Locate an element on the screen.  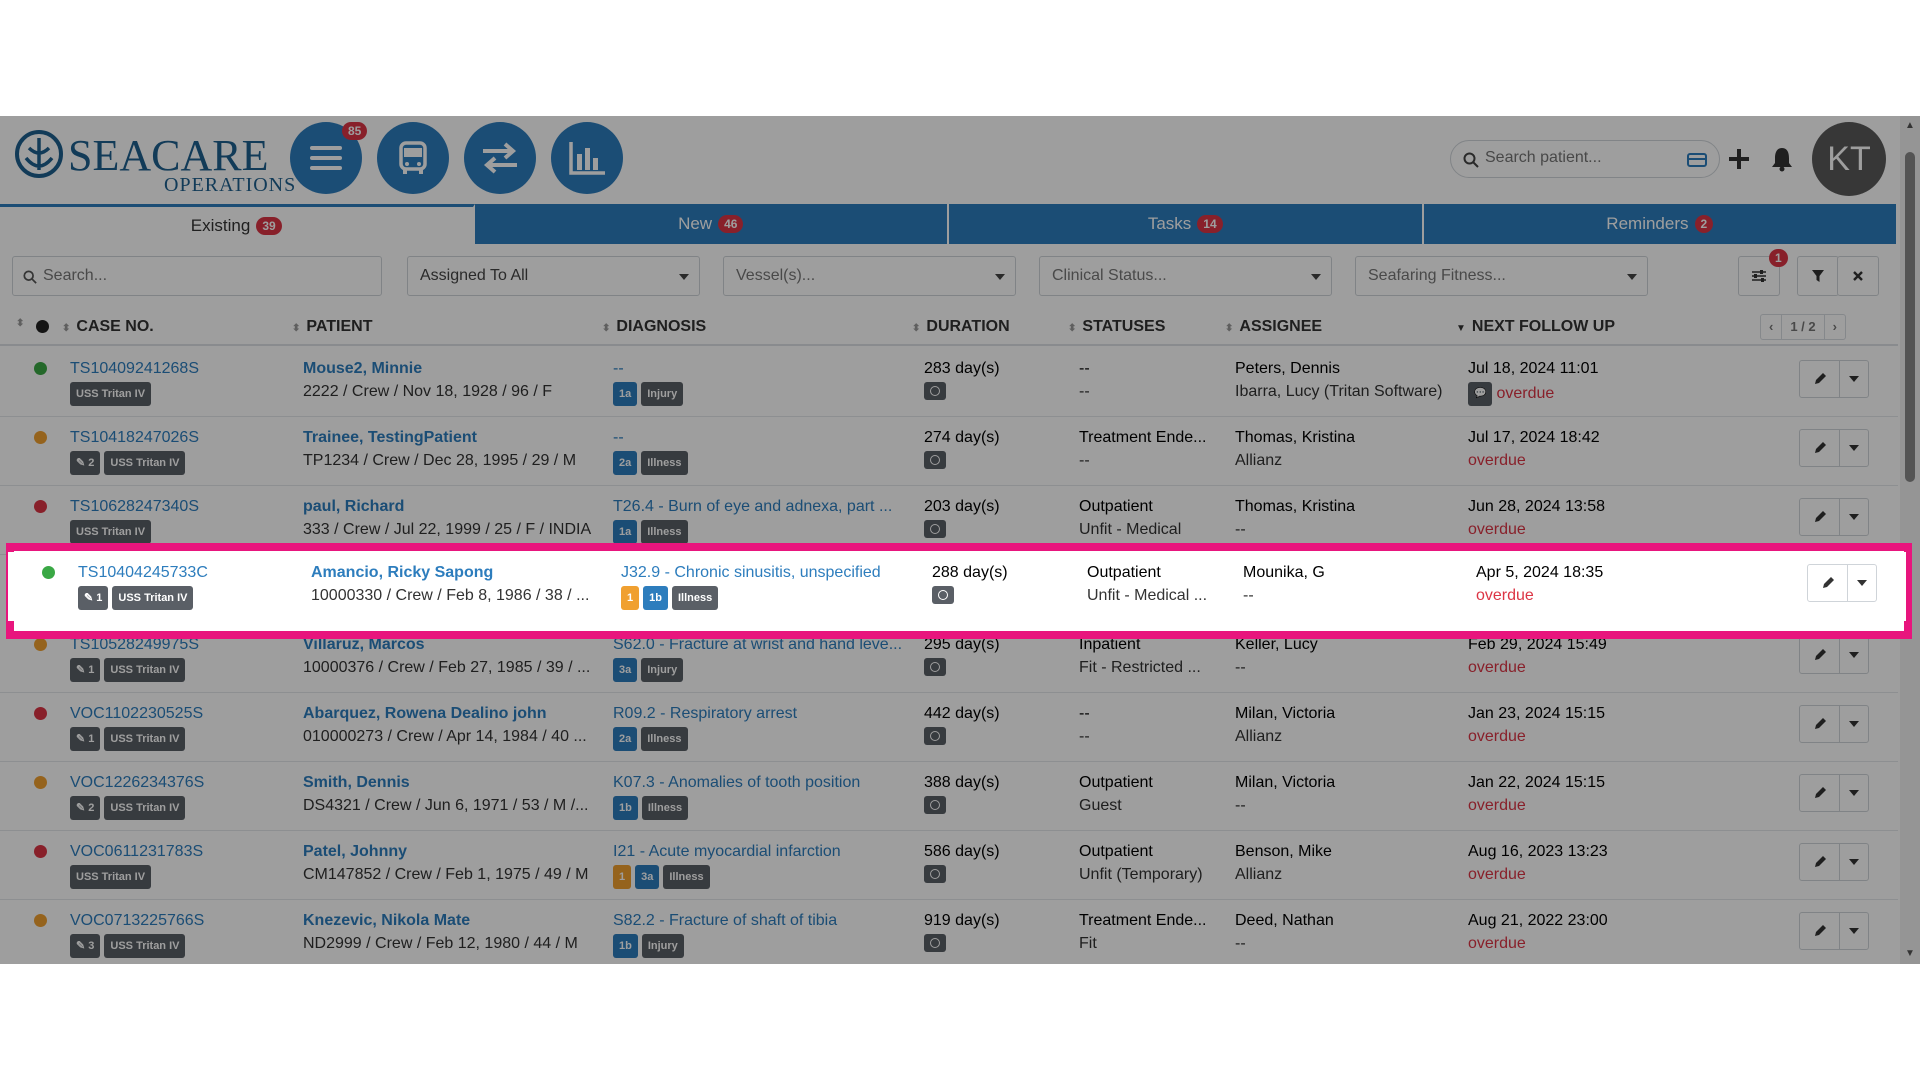
tab-existing: Existing 39 is located at coordinates (237, 224).